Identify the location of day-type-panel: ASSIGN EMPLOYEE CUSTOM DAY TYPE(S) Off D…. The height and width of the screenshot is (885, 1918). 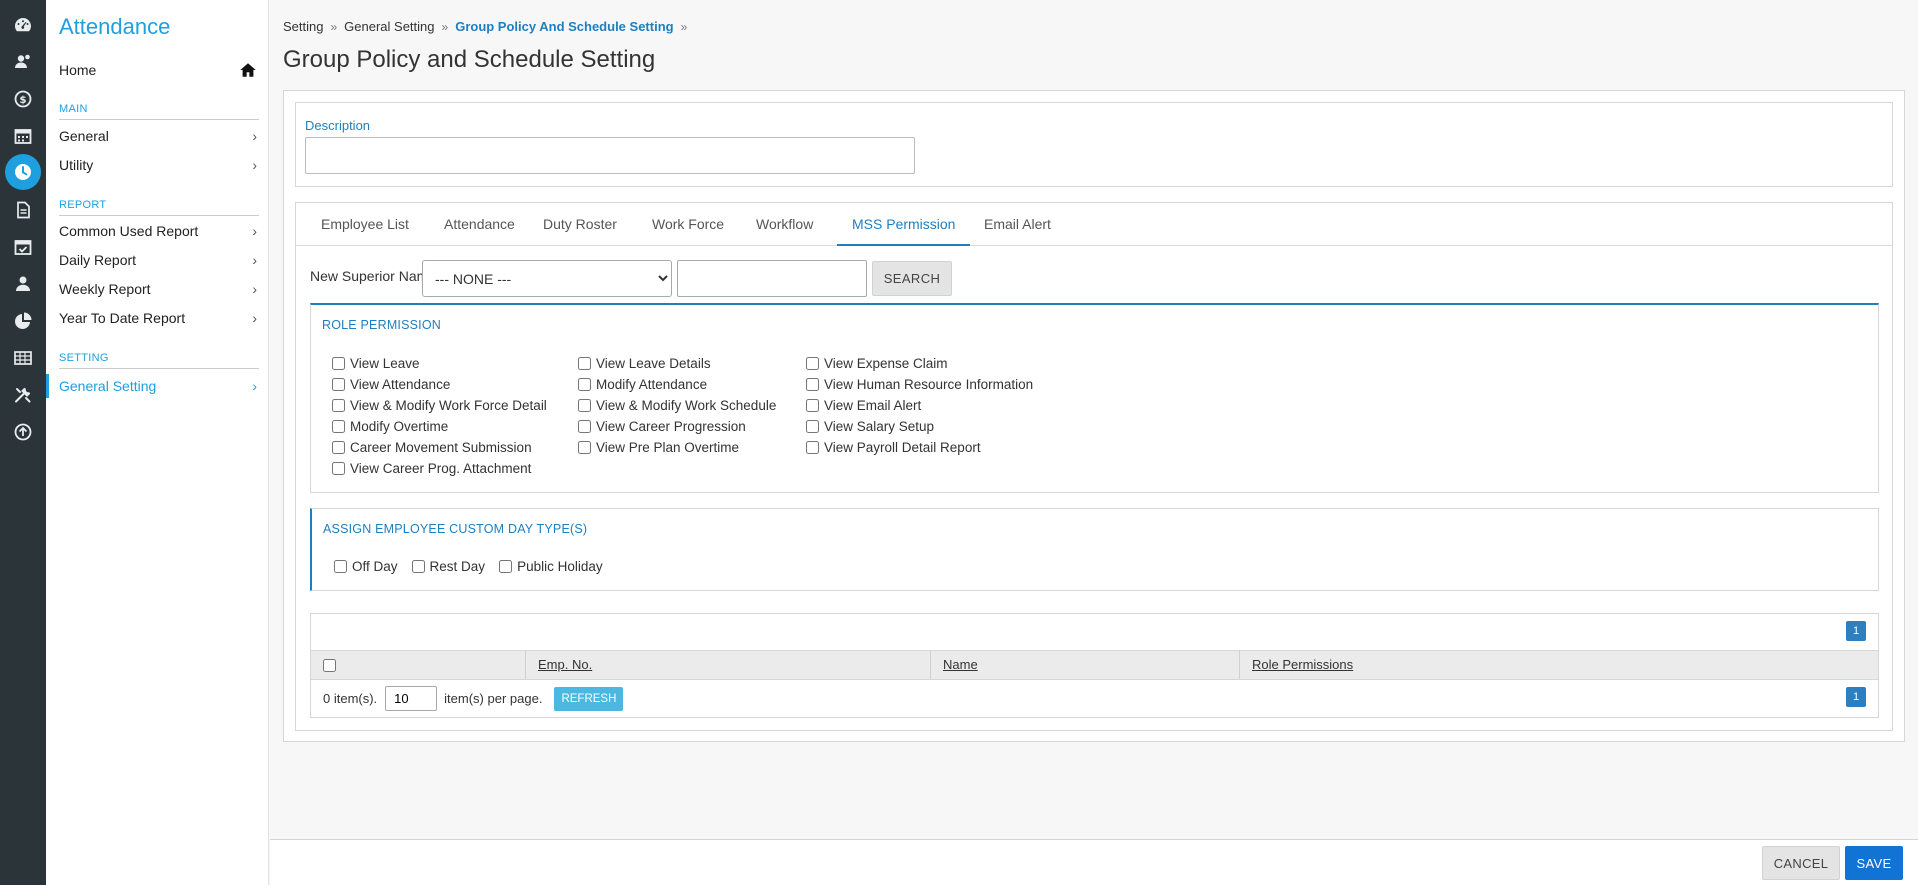
(1094, 549).